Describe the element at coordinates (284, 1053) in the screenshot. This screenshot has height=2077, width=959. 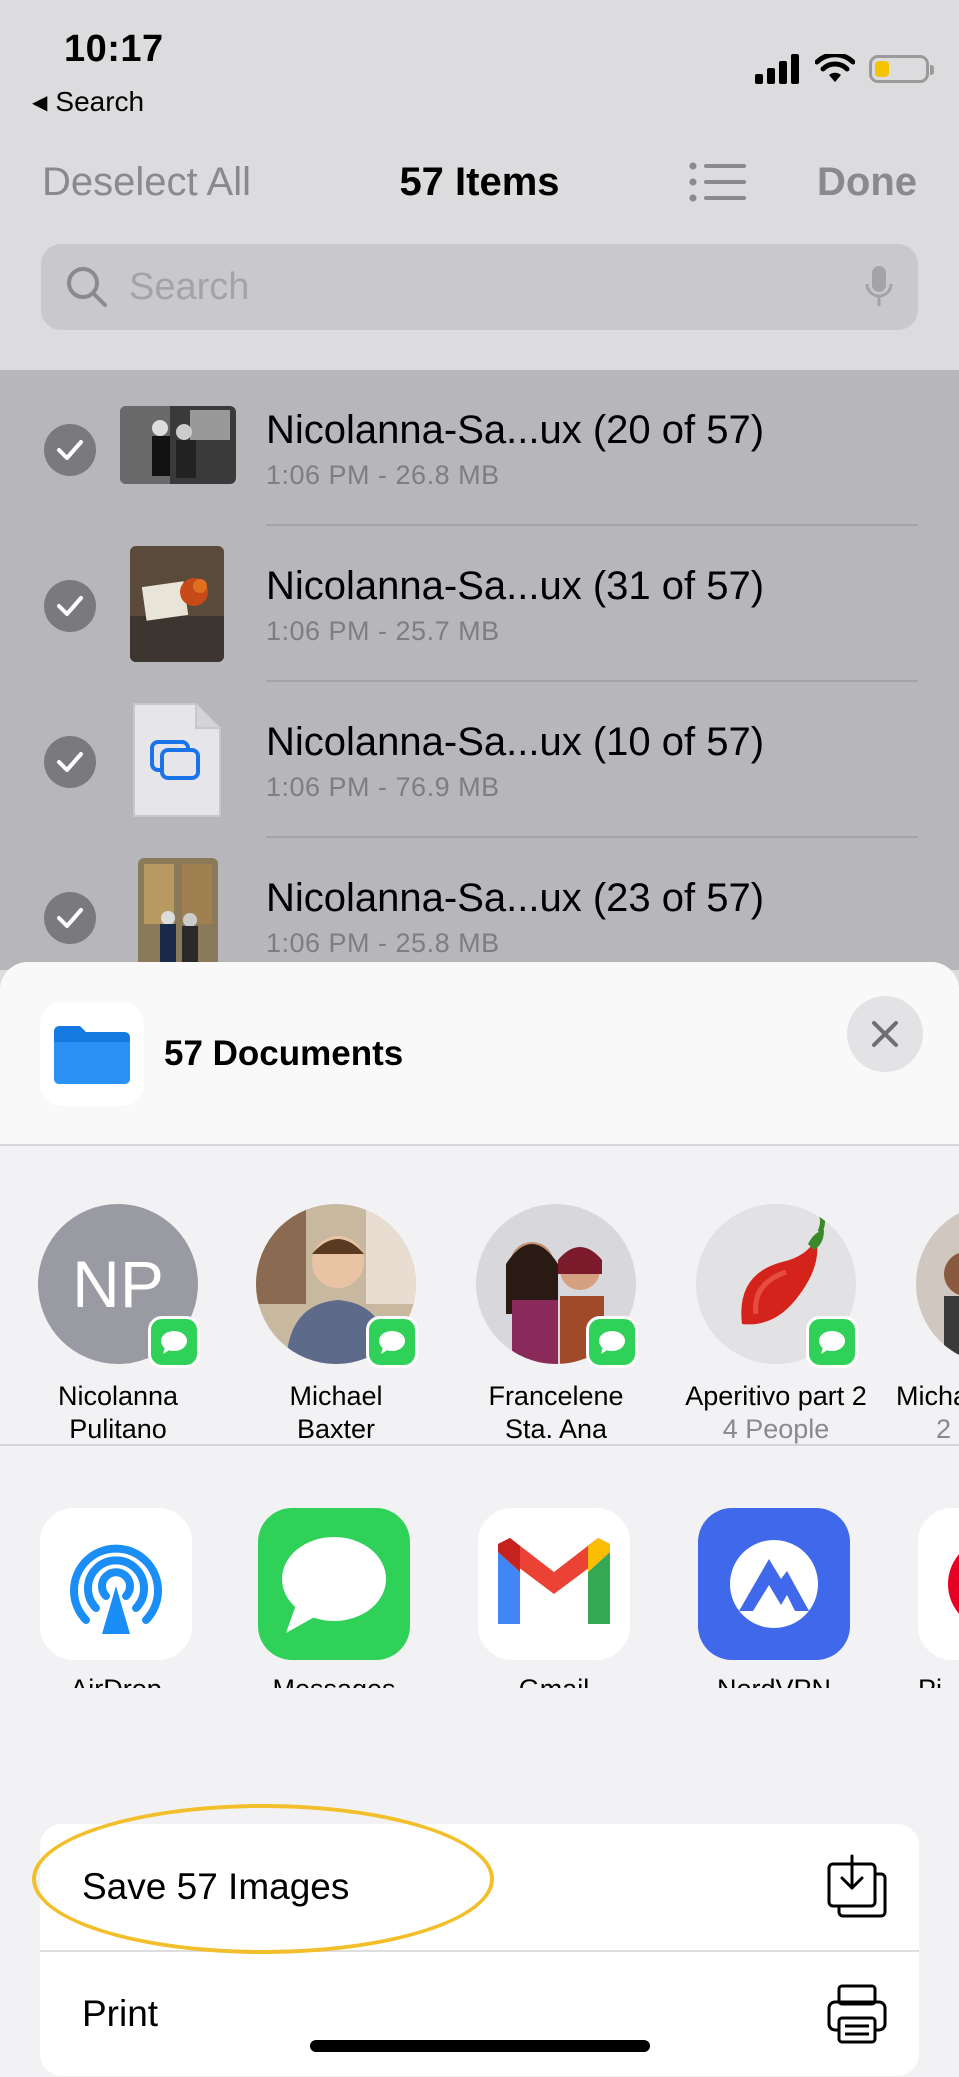
I see `share-title: 57 Documents` at that location.